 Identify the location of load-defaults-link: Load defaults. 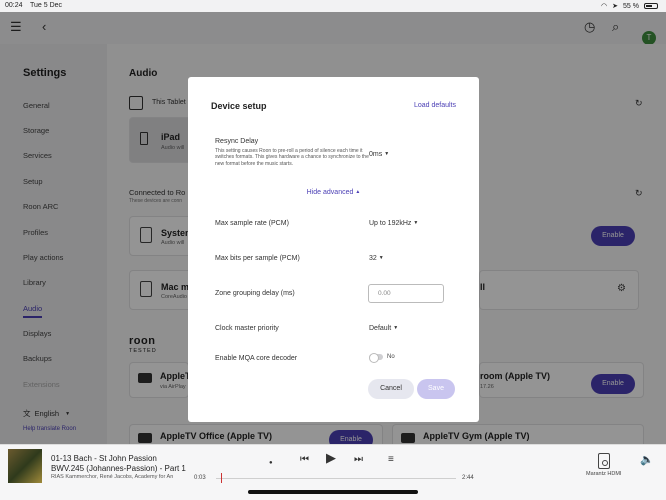
(435, 105).